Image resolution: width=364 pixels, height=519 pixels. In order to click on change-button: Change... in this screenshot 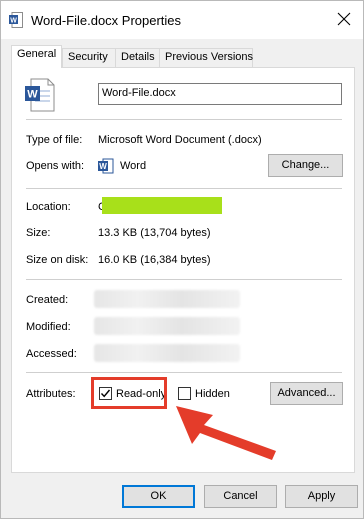, I will do `click(305, 165)`.